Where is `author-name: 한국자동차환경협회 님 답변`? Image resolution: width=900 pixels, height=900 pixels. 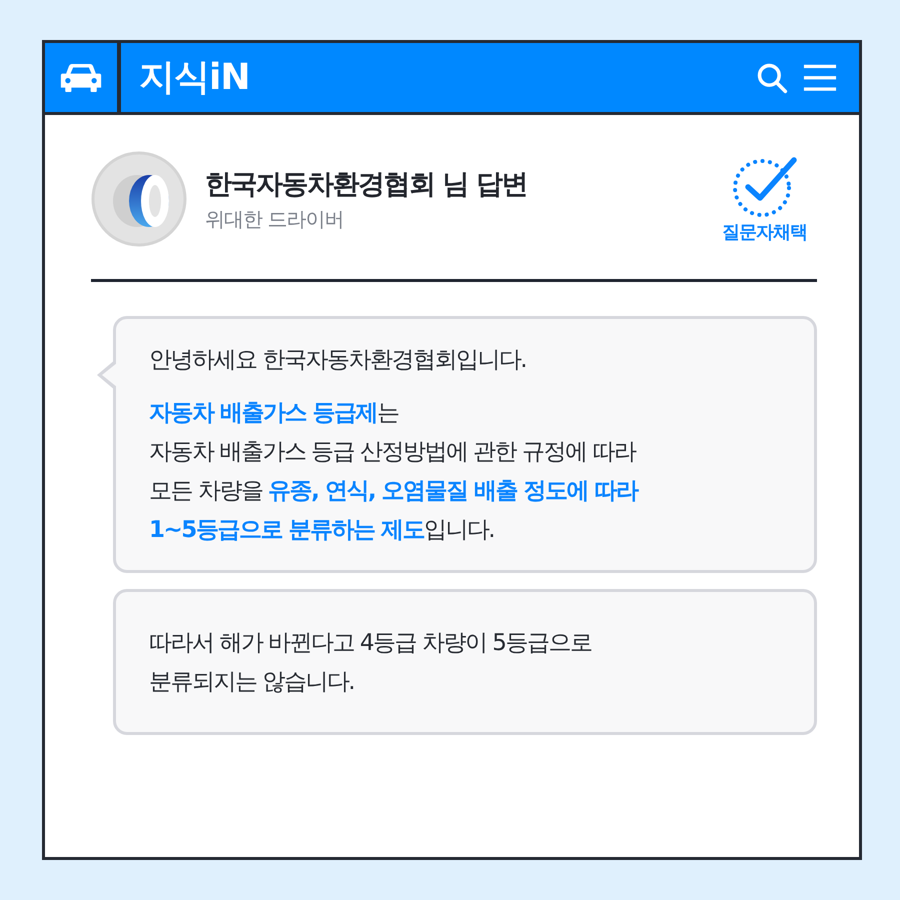 author-name: 한국자동차환경협회 님 답변 is located at coordinates (366, 185).